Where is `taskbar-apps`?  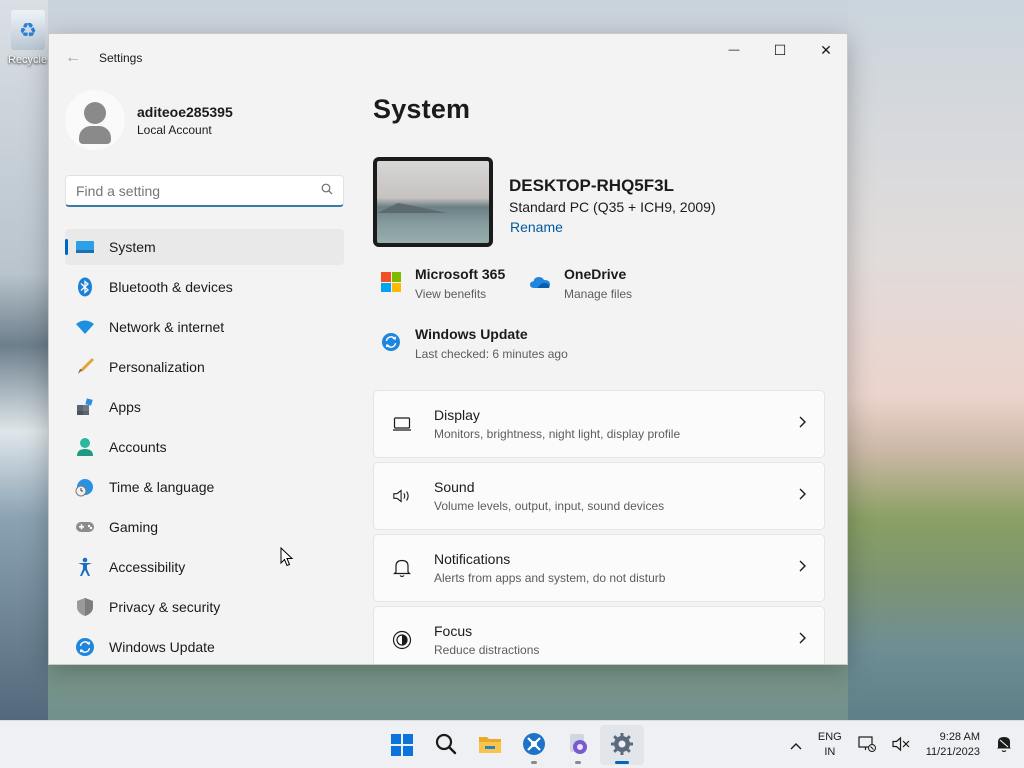
taskbar-apps is located at coordinates (512, 744).